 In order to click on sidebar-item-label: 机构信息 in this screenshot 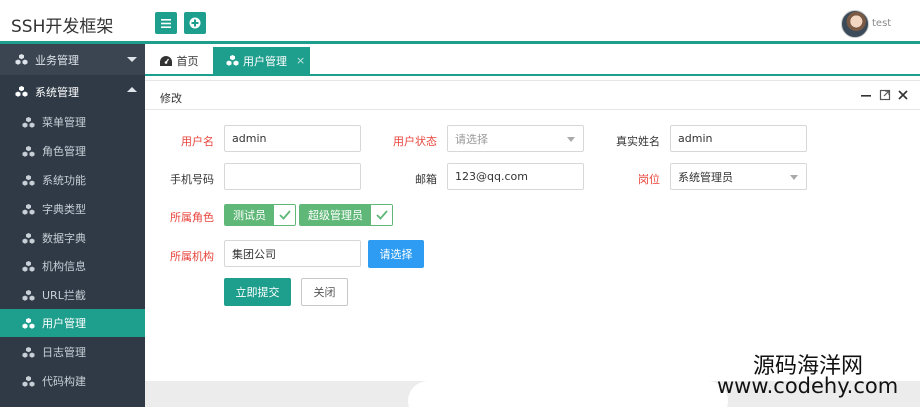, I will do `click(64, 266)`.